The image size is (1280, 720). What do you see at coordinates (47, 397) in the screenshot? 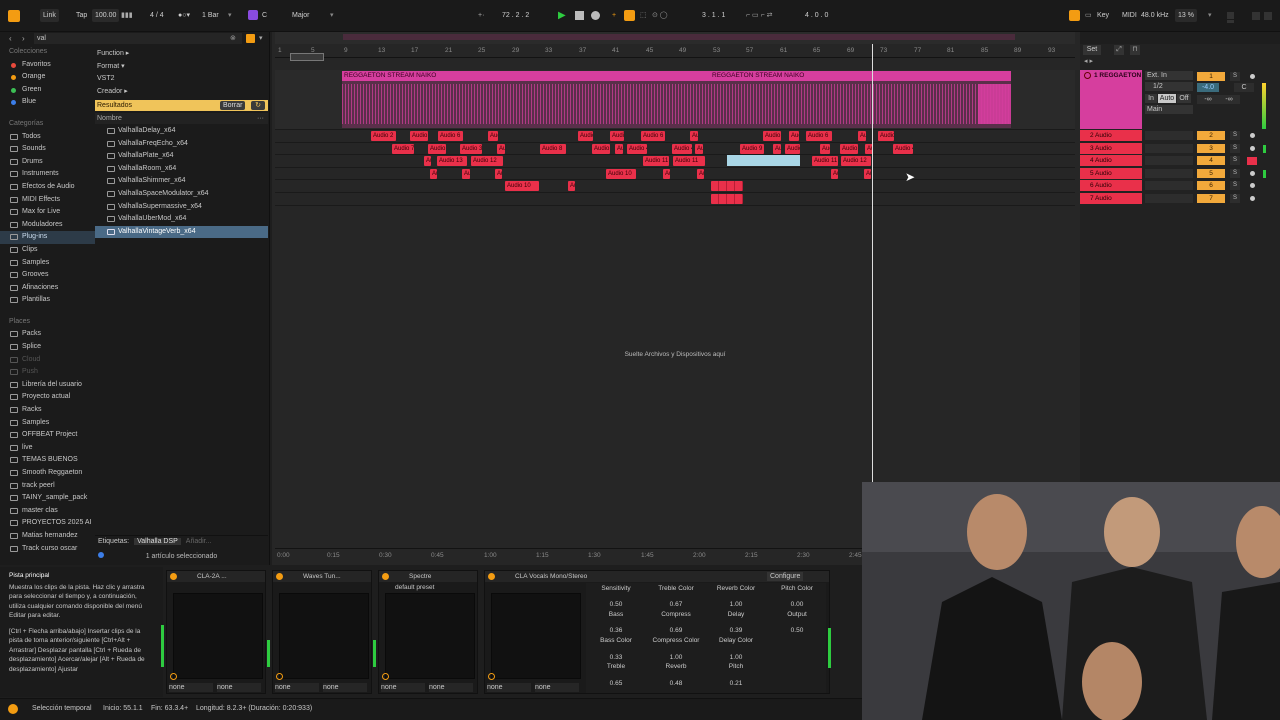
I see `place-item: Proyecto actual` at bounding box center [47, 397].